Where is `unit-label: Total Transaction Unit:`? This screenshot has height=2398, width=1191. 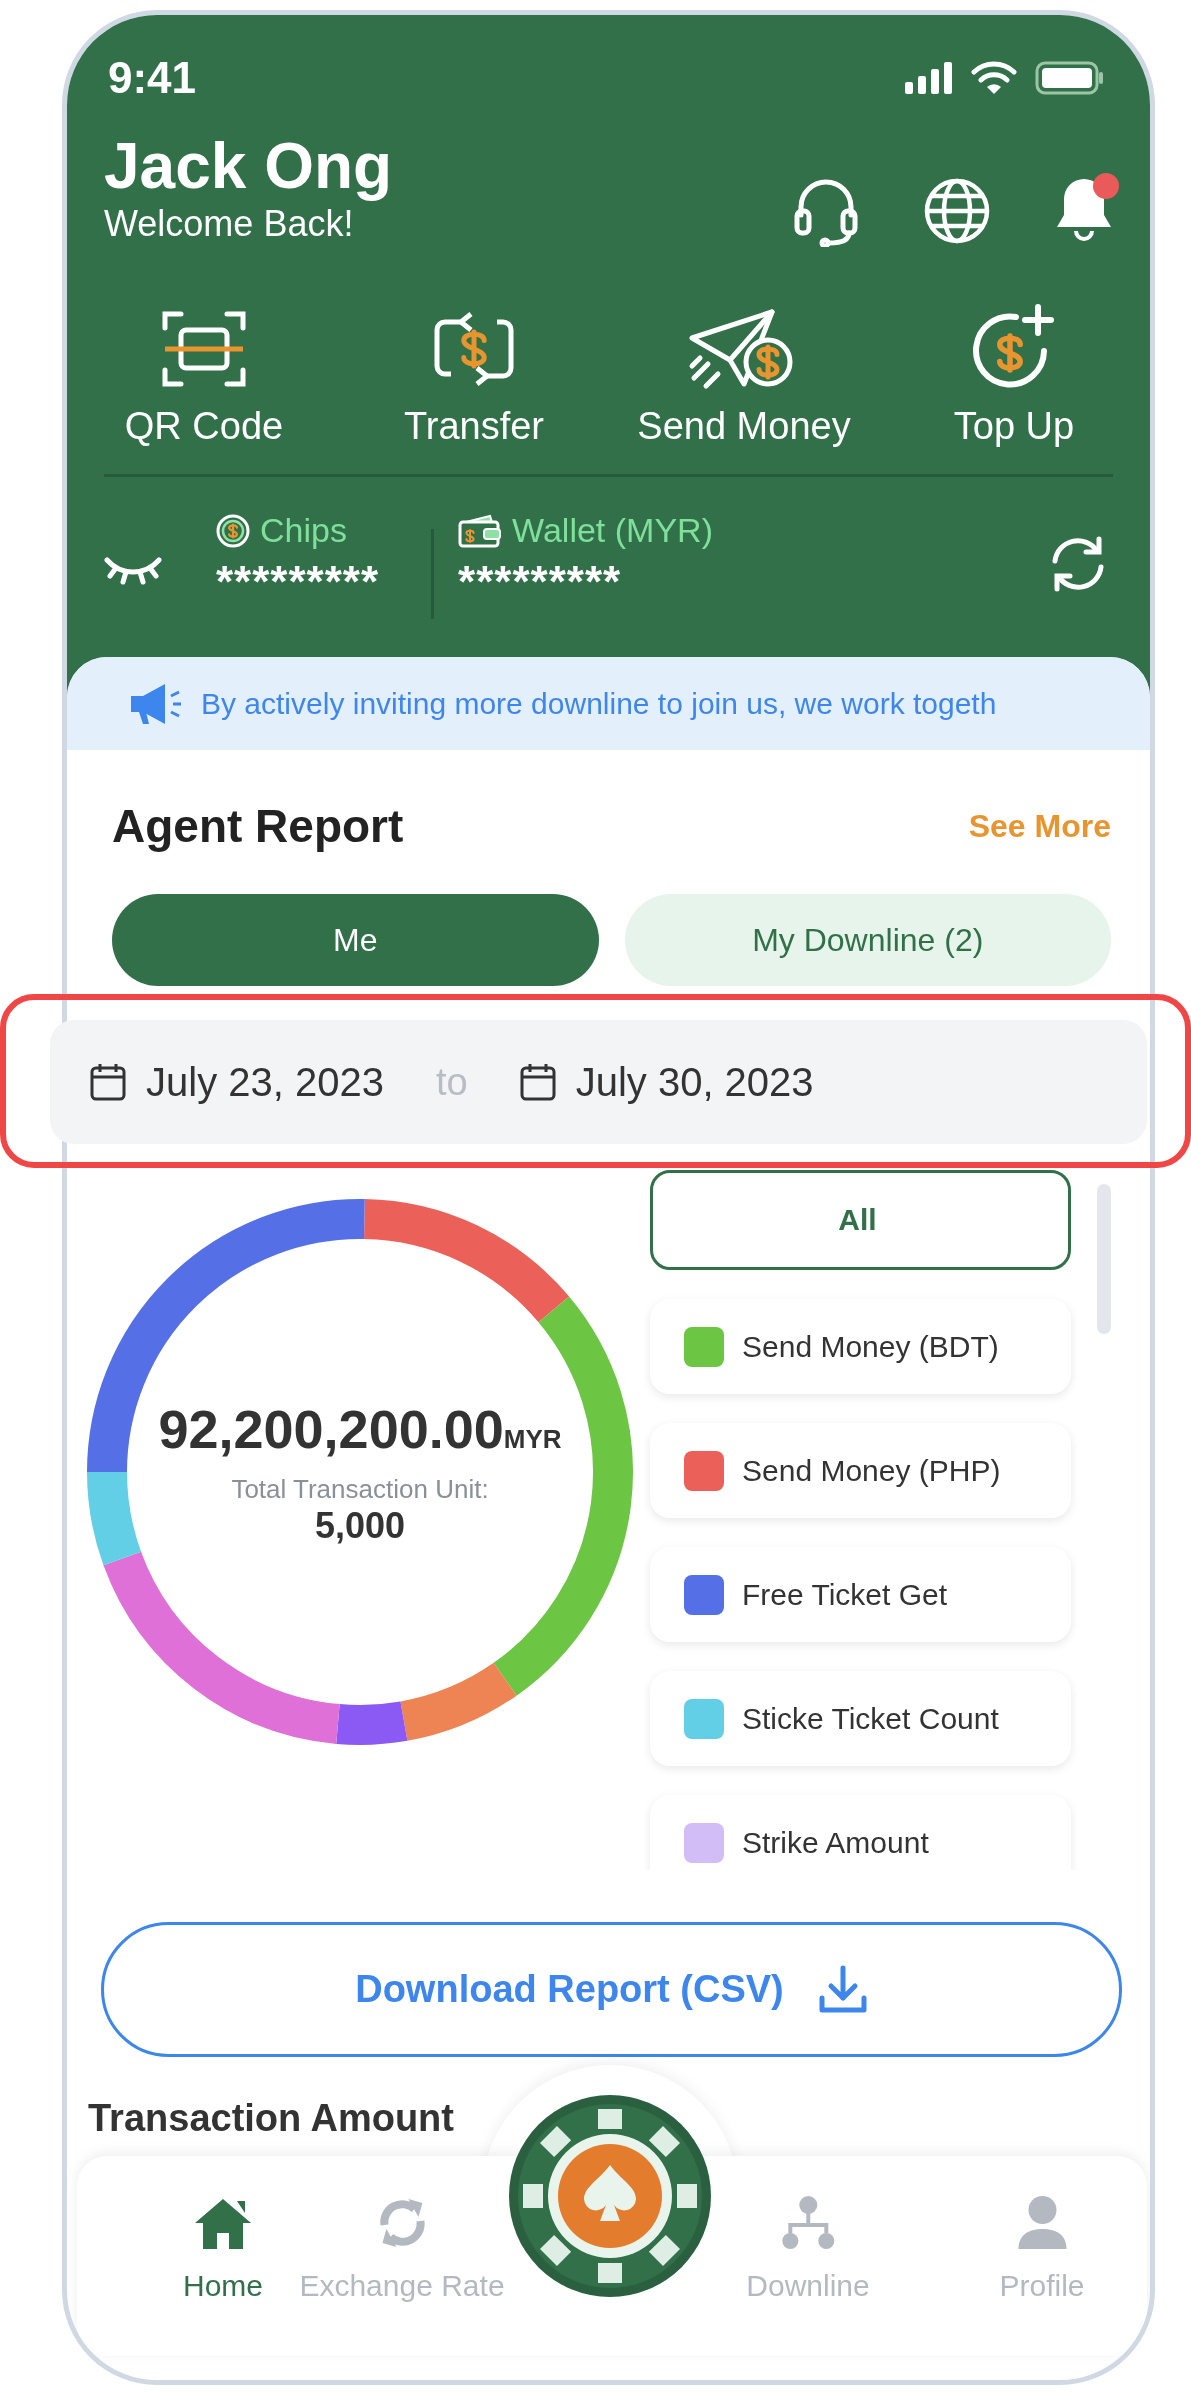
unit-label: Total Transaction Unit: is located at coordinates (360, 1489).